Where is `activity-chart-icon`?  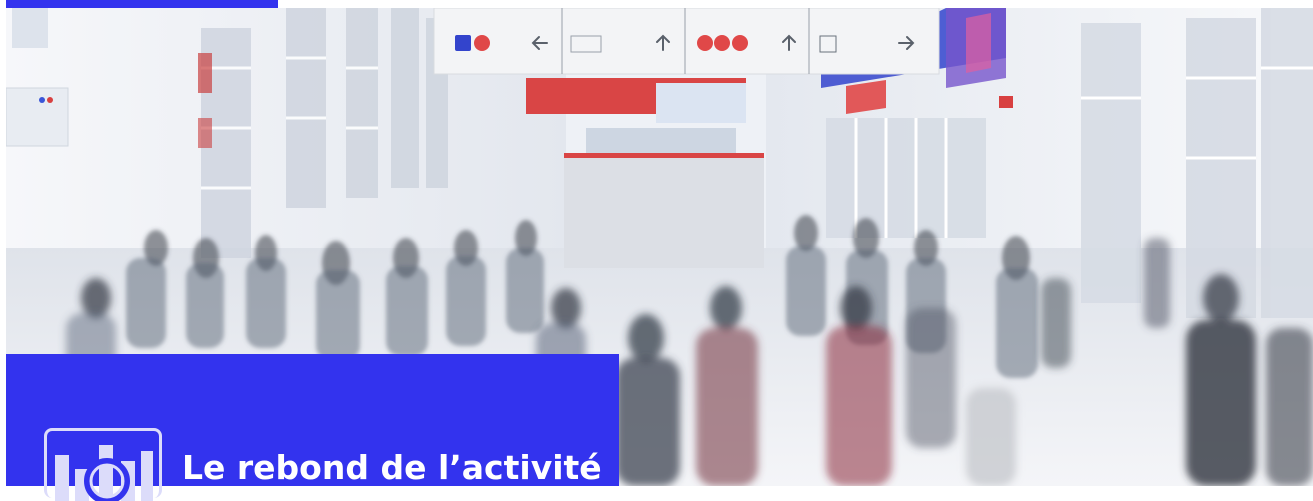 activity-chart-icon is located at coordinates (103, 464).